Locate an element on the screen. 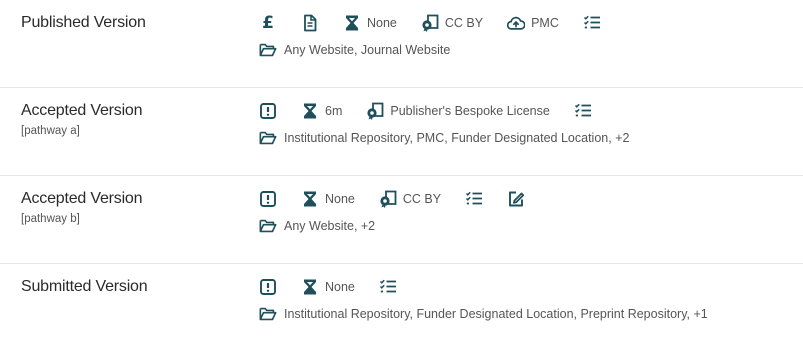 This screenshot has height=355, width=803. version-header: Submitted Version is located at coordinates (126, 287).